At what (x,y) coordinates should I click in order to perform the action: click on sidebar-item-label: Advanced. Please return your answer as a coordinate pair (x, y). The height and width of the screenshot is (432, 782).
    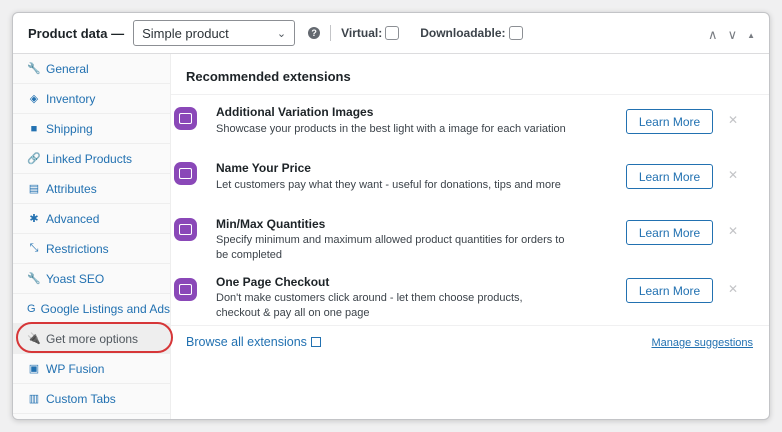
    Looking at the image, I should click on (73, 218).